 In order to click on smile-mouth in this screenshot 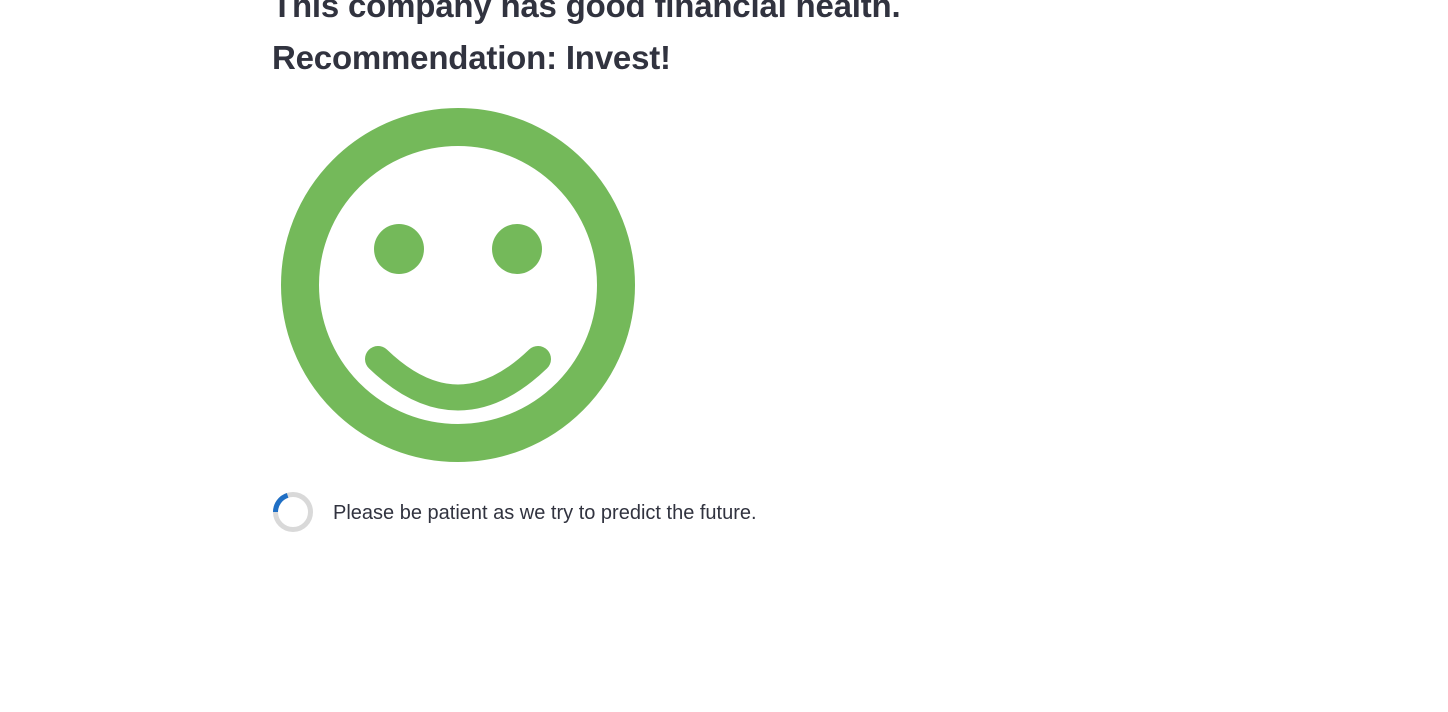, I will do `click(458, 378)`.